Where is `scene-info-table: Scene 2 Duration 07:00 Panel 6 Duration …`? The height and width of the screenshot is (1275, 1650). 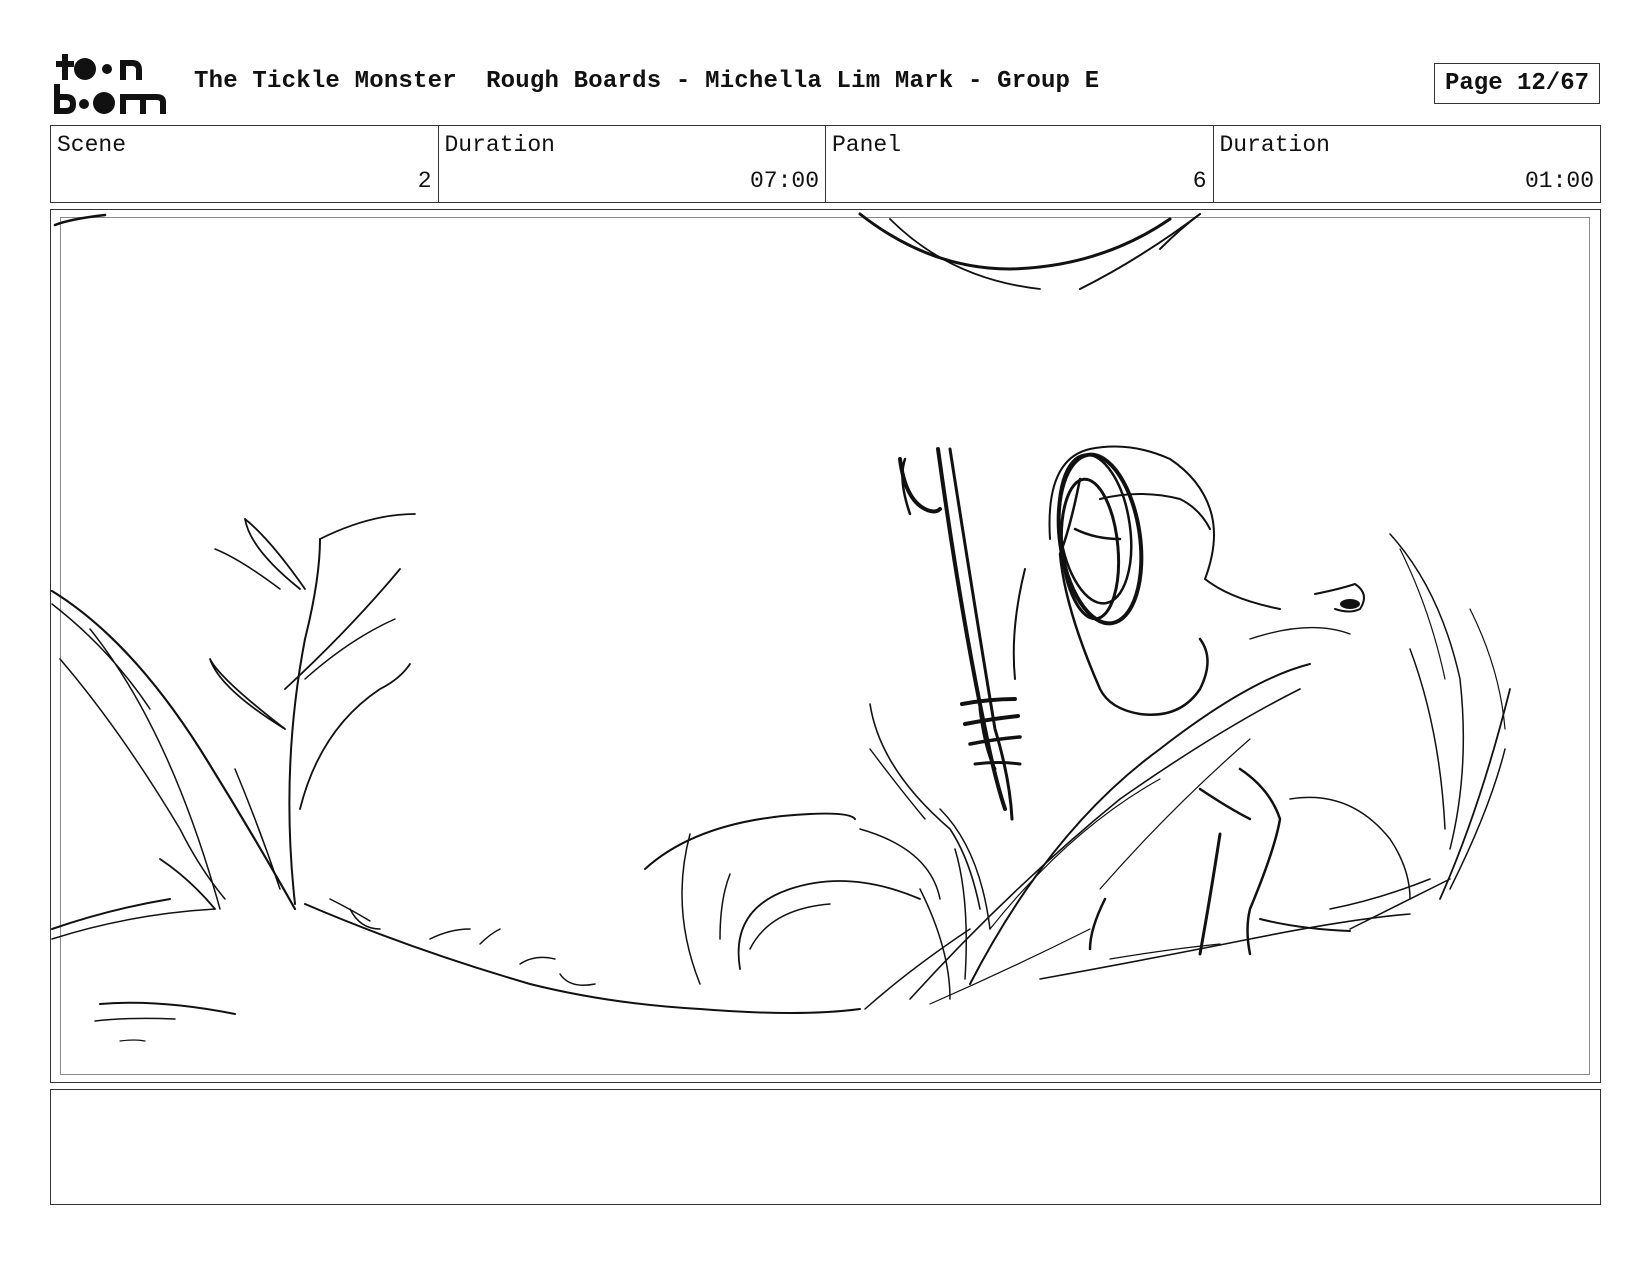
scene-info-table: Scene 2 Duration 07:00 Panel 6 Duration … is located at coordinates (825, 164).